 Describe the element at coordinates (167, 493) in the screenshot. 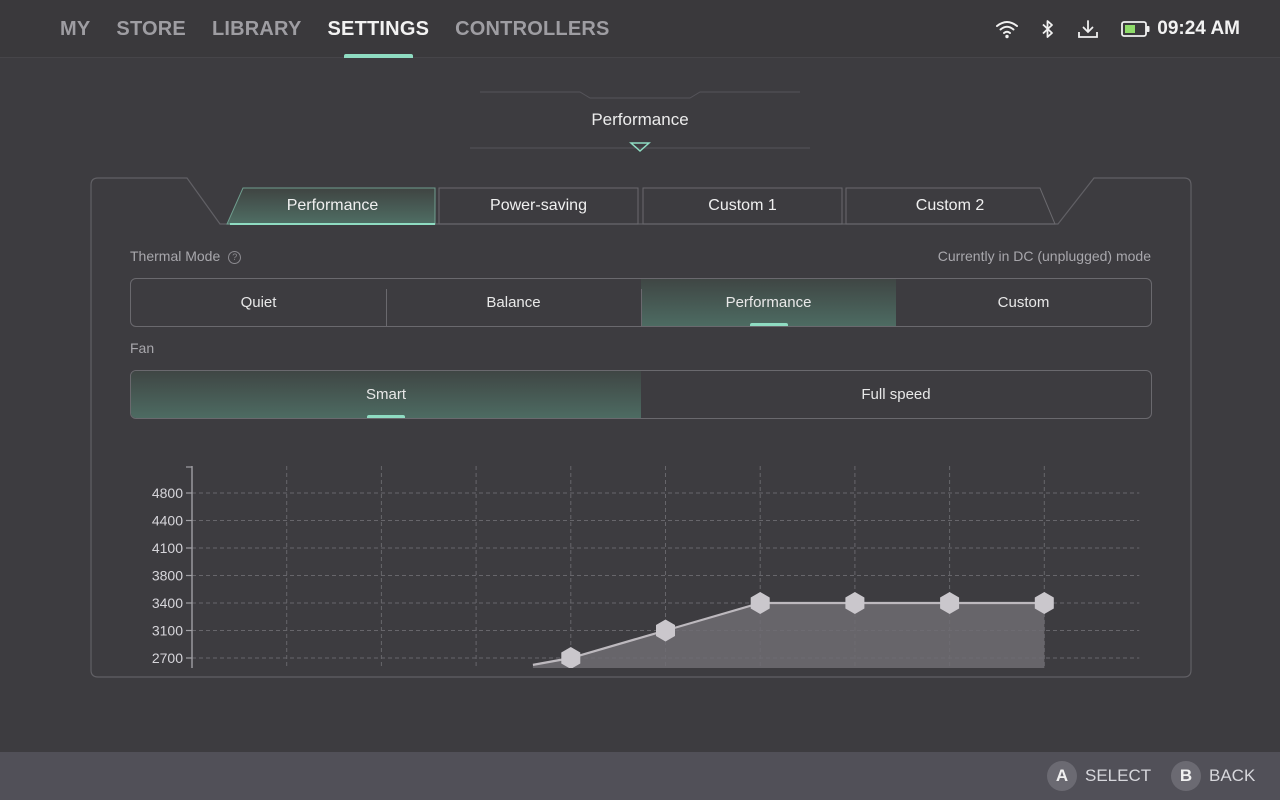

I see `y-tick-label: 4800` at that location.